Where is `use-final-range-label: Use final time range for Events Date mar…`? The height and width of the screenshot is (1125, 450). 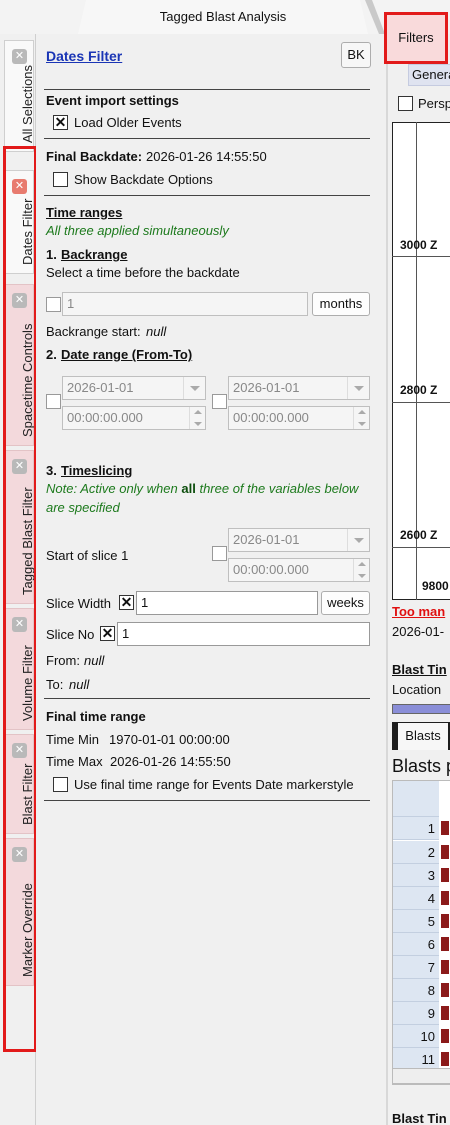
use-final-range-label: Use final time range for Events Date mar… is located at coordinates (214, 784).